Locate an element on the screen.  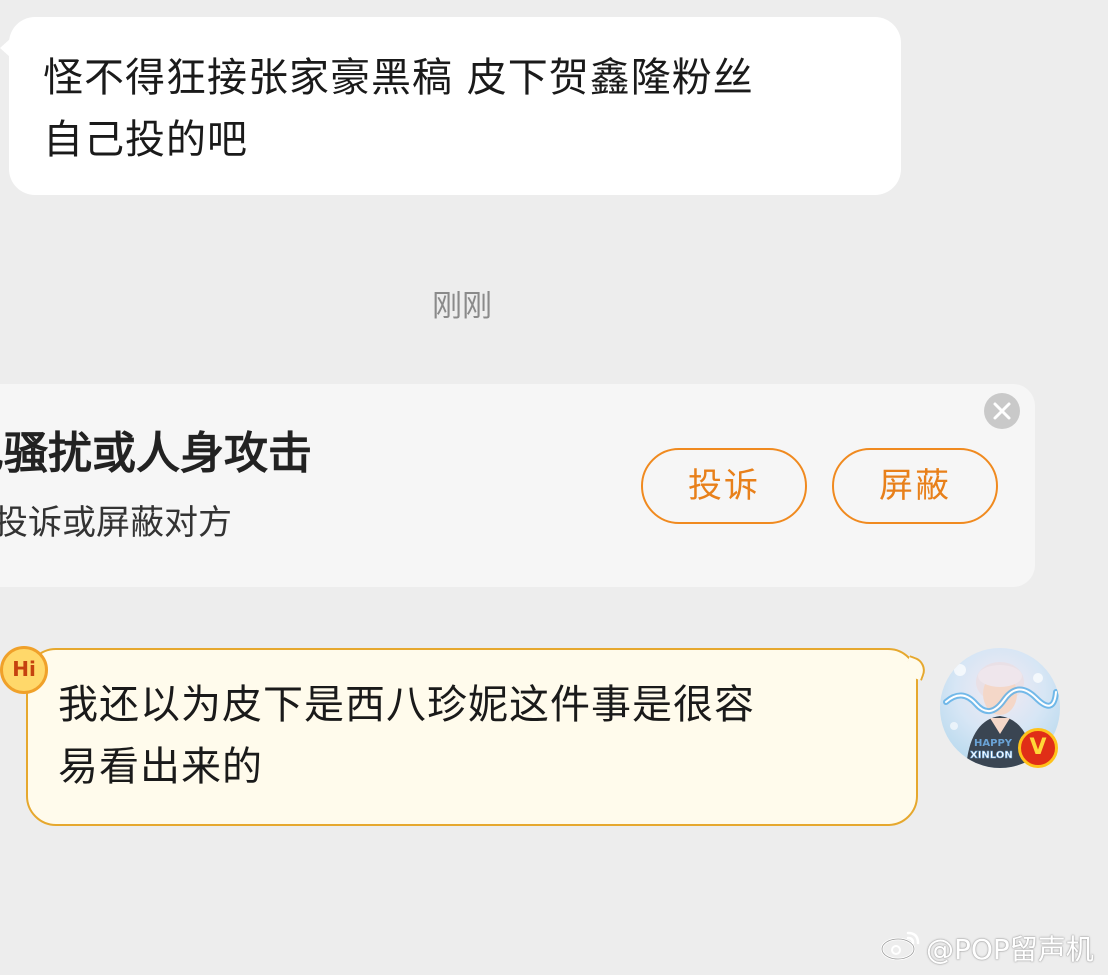
weibo-icon is located at coordinates (901, 948).